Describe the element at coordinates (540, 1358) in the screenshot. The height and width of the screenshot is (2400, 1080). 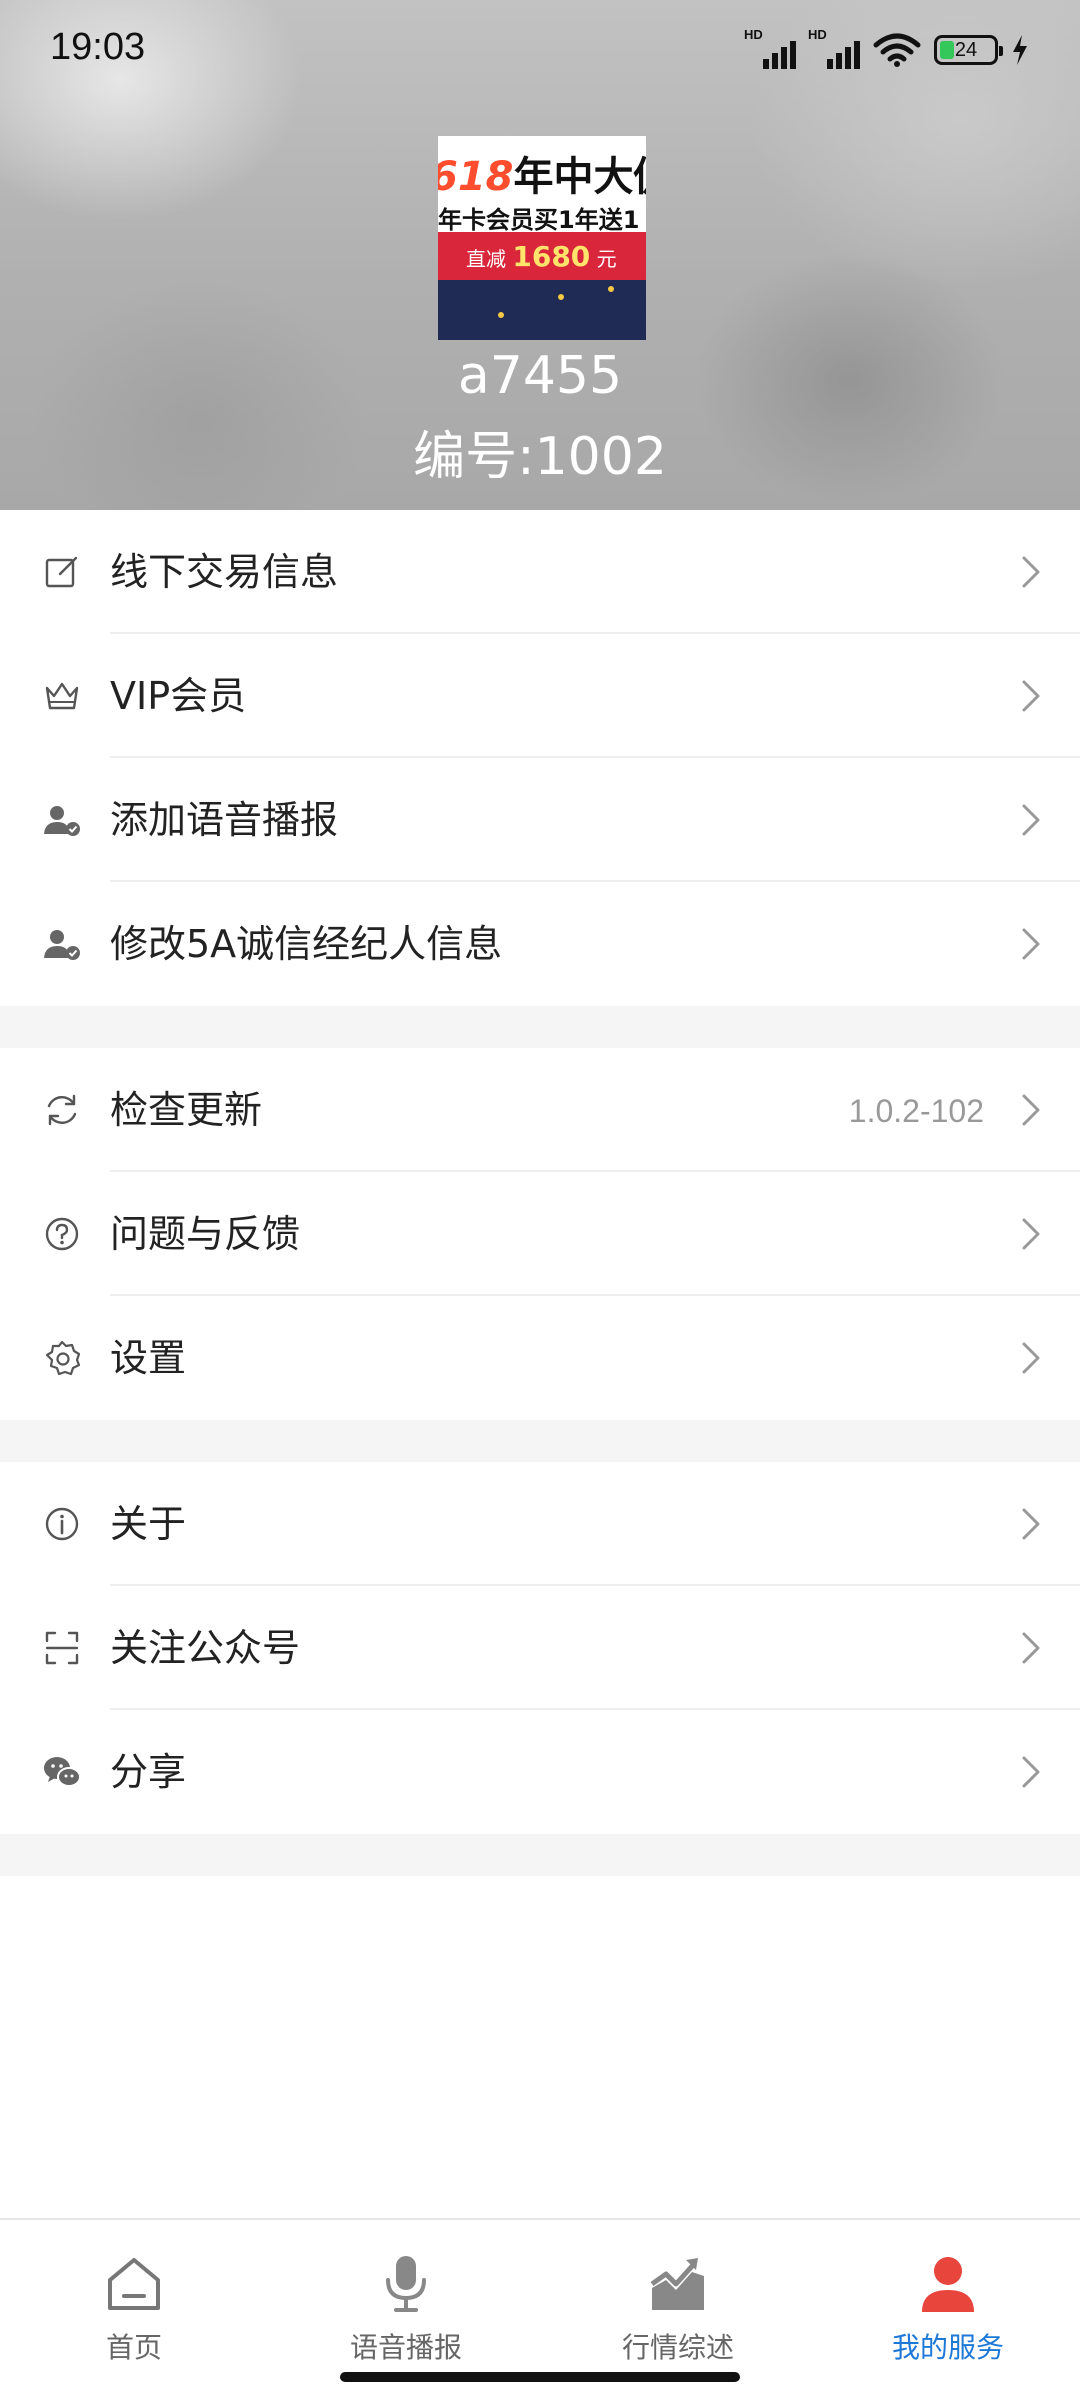
I see `menu-item-settings: 设置` at that location.